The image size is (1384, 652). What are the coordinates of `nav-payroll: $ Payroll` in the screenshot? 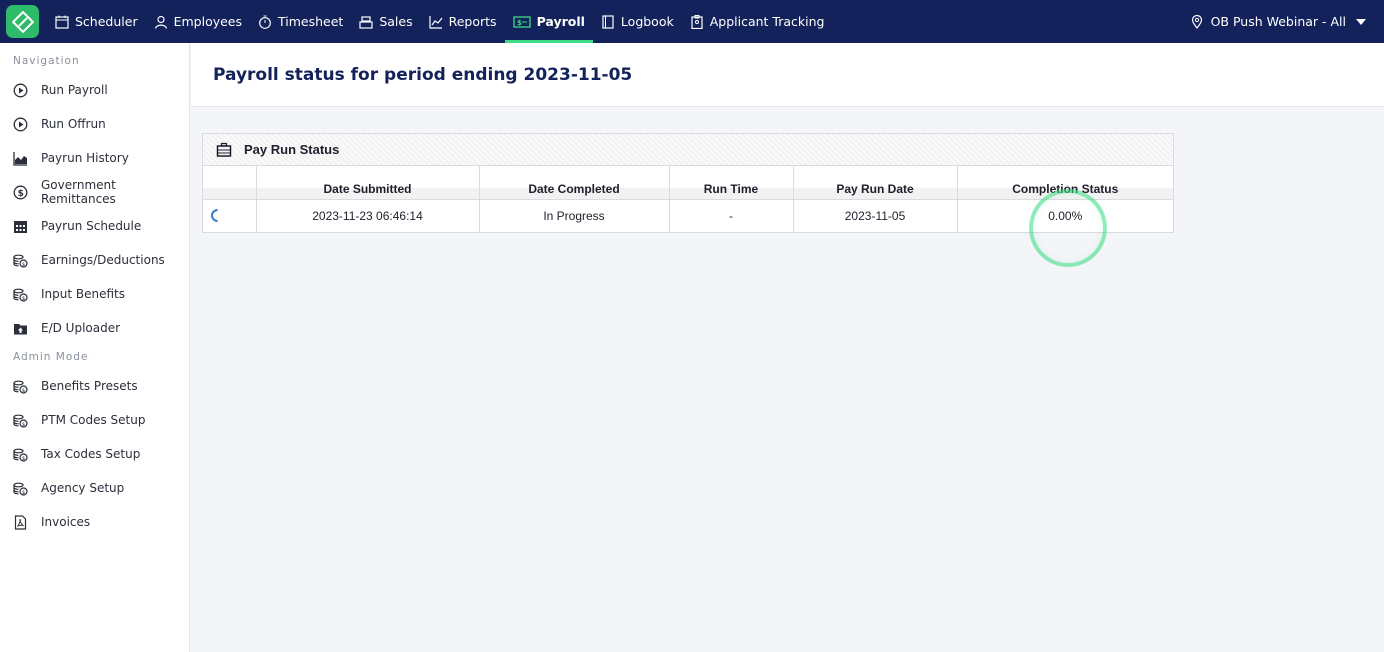 It's located at (549, 21).